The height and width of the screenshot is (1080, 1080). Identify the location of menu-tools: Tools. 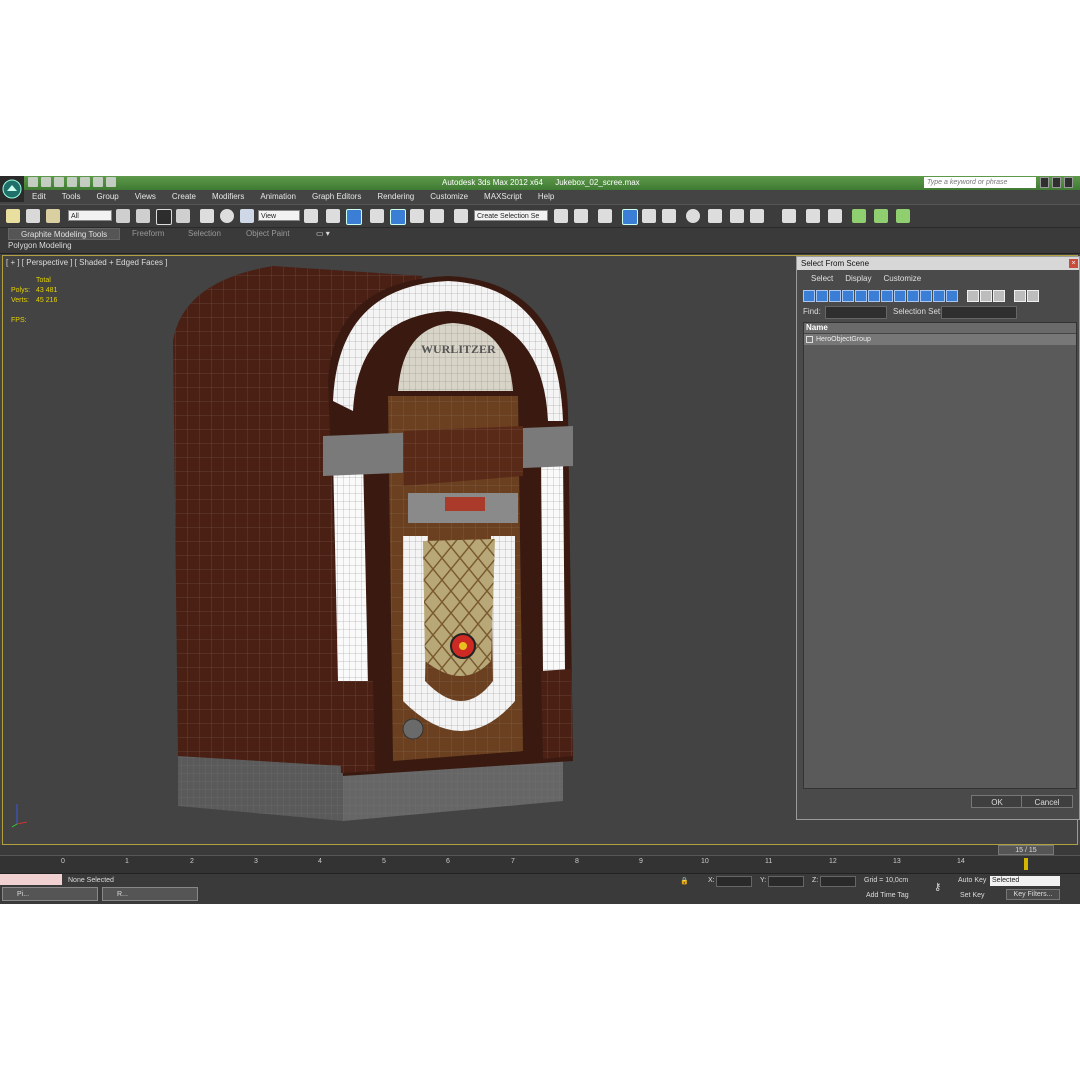
(71, 197).